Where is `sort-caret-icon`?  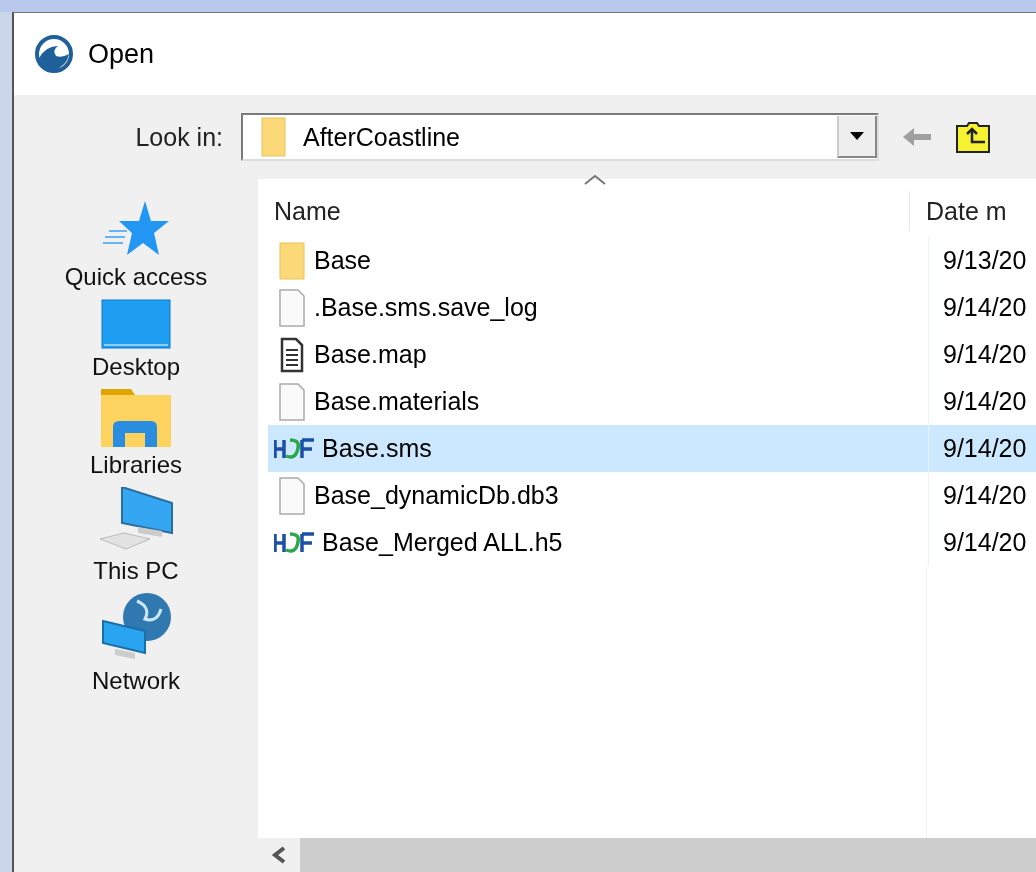 sort-caret-icon is located at coordinates (595, 180).